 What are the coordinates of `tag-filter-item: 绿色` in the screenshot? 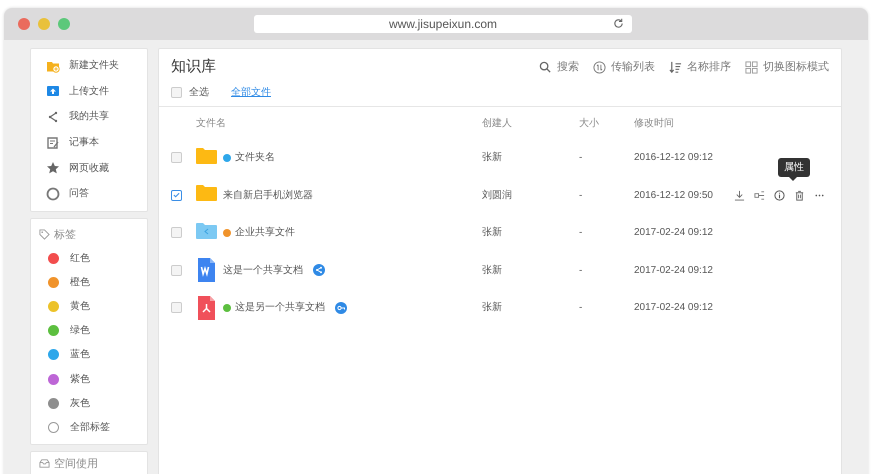 It's located at (89, 330).